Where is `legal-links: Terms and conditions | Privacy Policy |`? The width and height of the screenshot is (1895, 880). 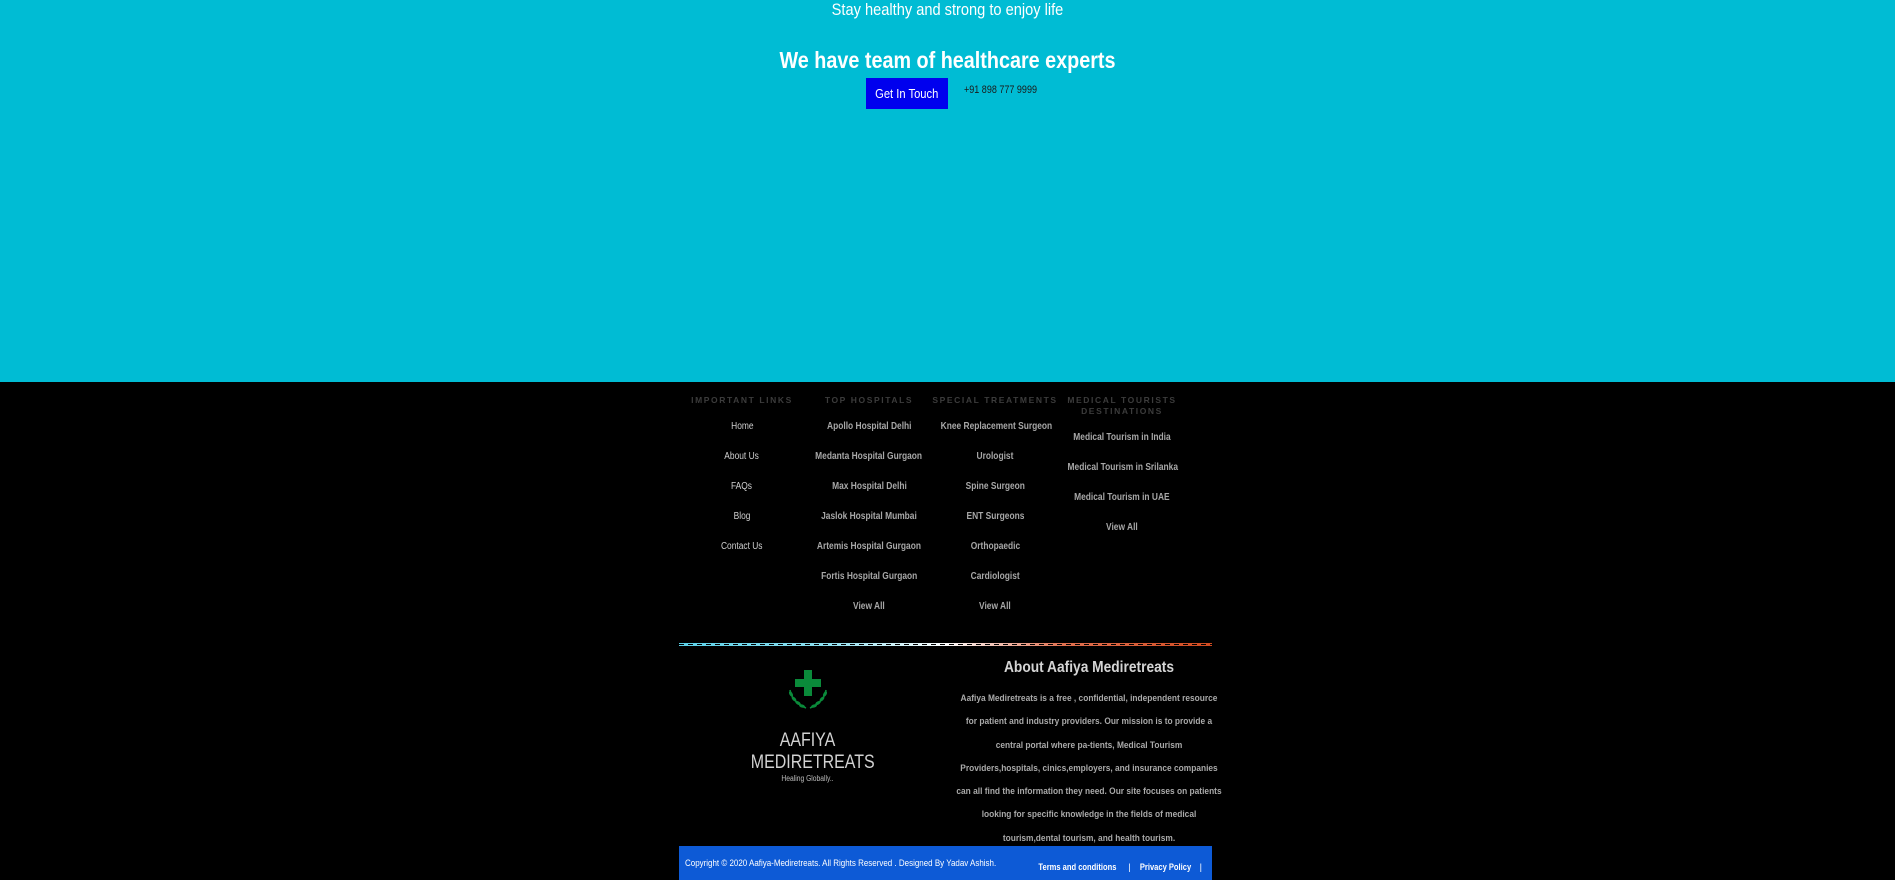
legal-links: Terms and conditions | Privacy Policy | is located at coordinates (1118, 867).